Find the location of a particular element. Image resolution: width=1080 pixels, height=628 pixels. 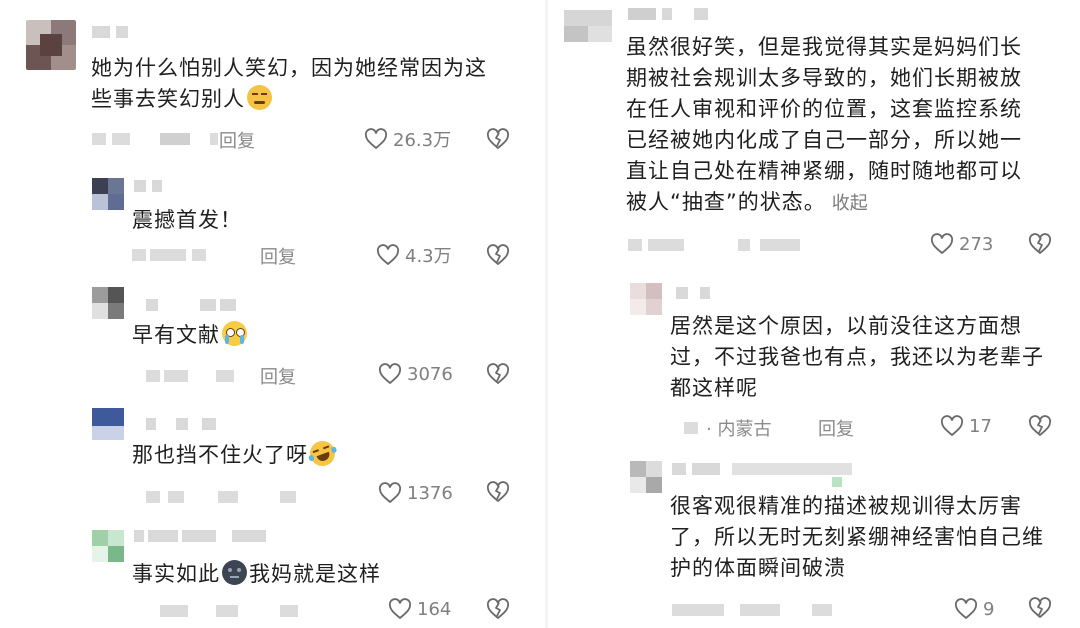

smirking-face-emoji is located at coordinates (259, 97).